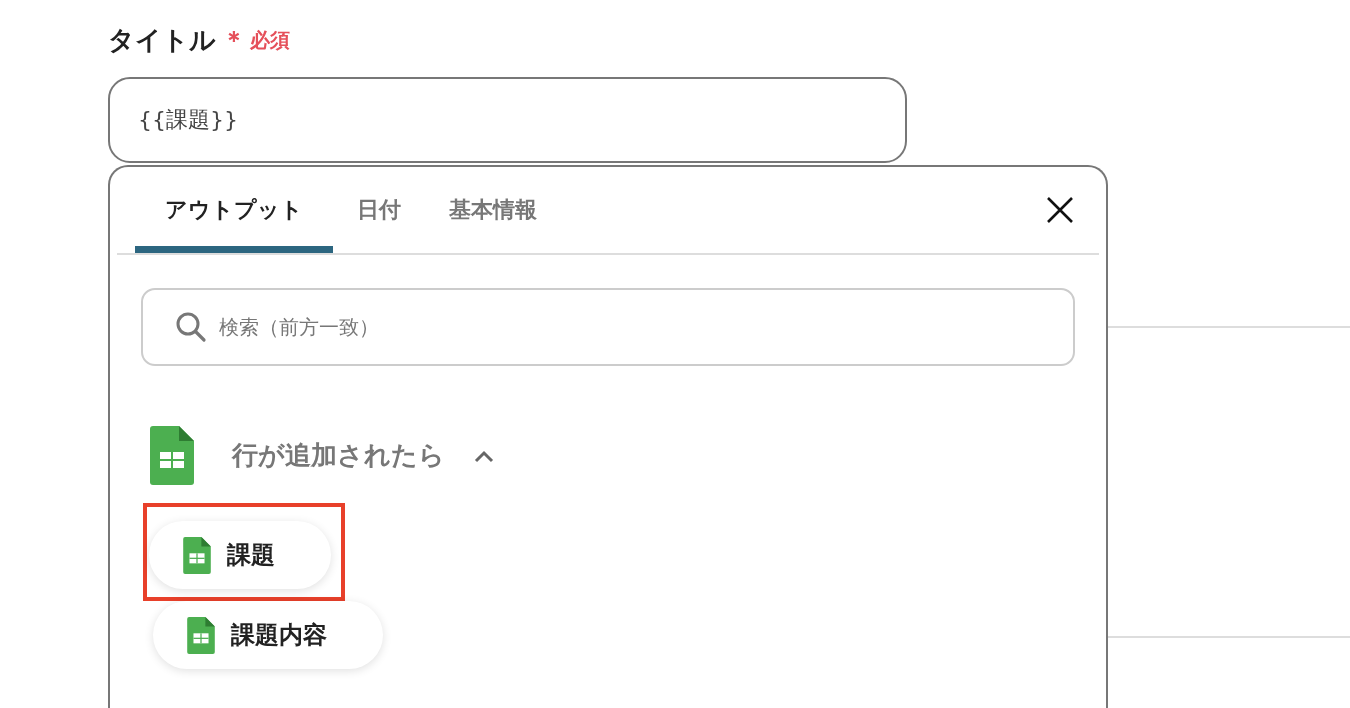 Image resolution: width=1350 pixels, height=708 pixels. What do you see at coordinates (234, 40) in the screenshot?
I see `required-mark: ＊` at bounding box center [234, 40].